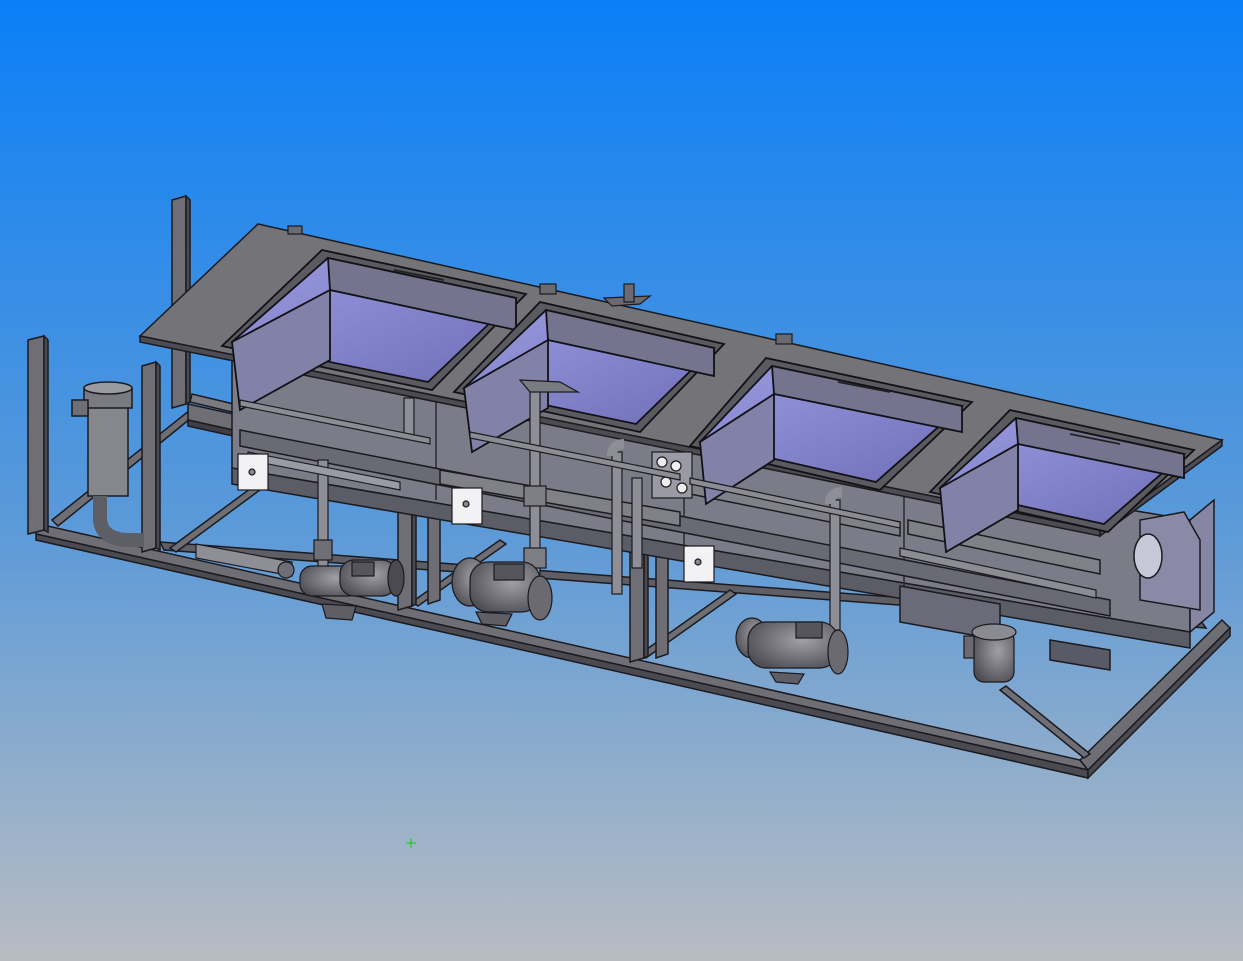 The image size is (1243, 961). I want to click on crosshair-icon, so click(411, 843).